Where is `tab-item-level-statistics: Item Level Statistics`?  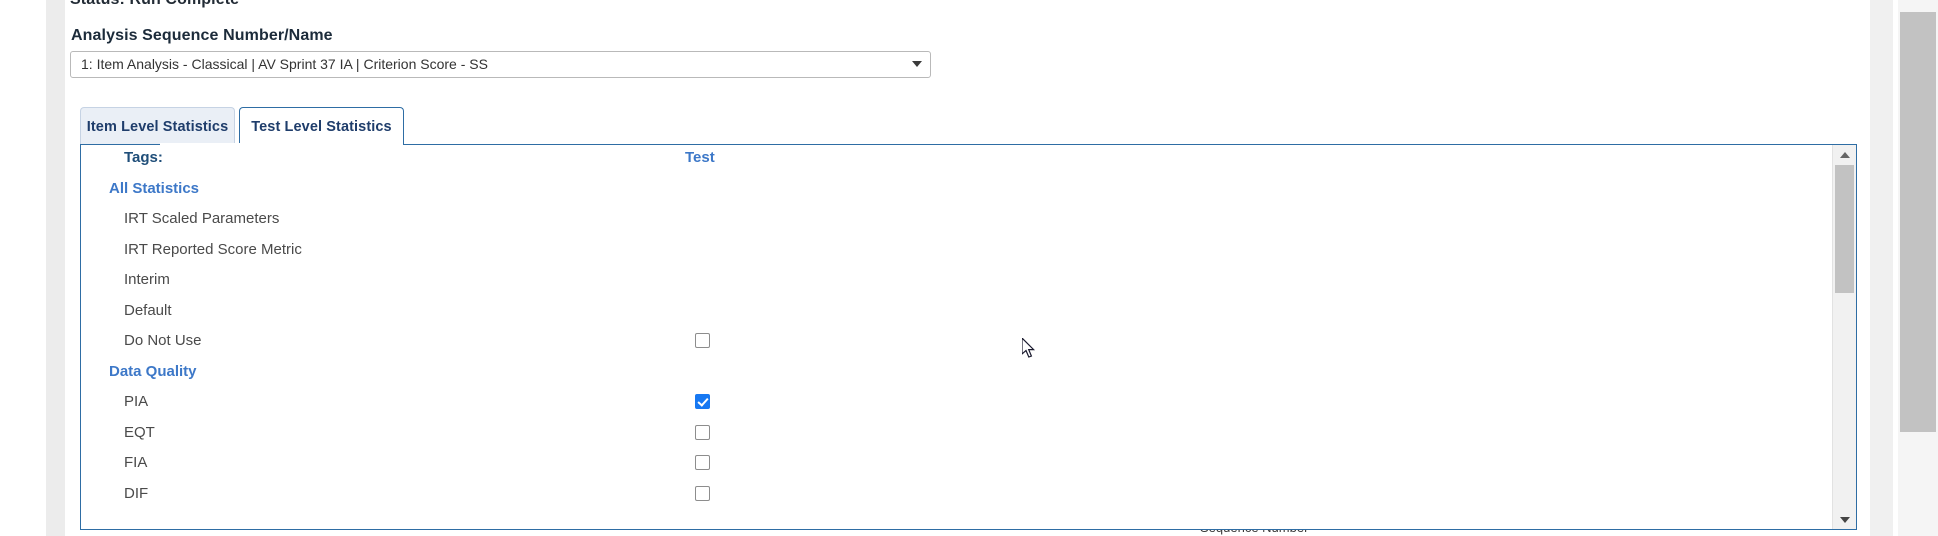 tab-item-level-statistics: Item Level Statistics is located at coordinates (157, 126).